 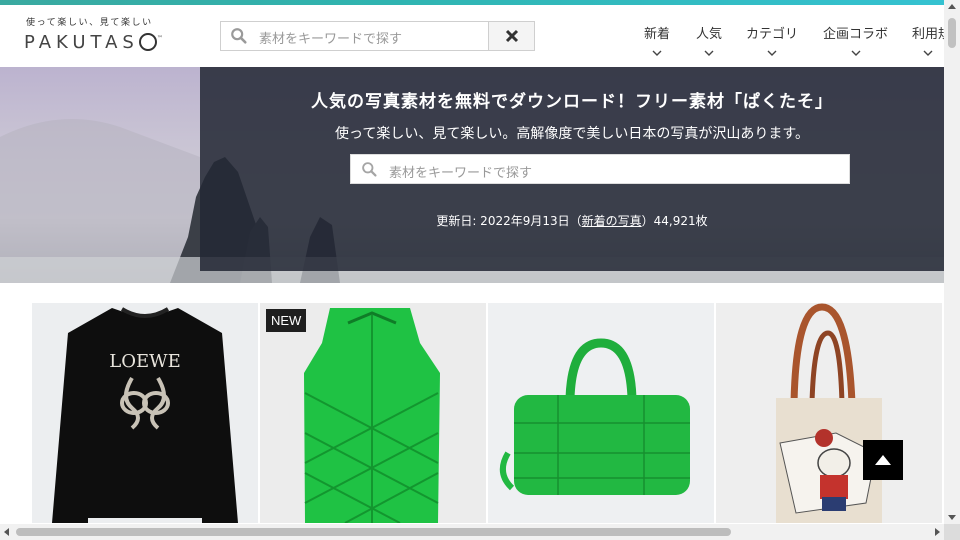 I want to click on green-puffer-vest-image, so click(x=373, y=413).